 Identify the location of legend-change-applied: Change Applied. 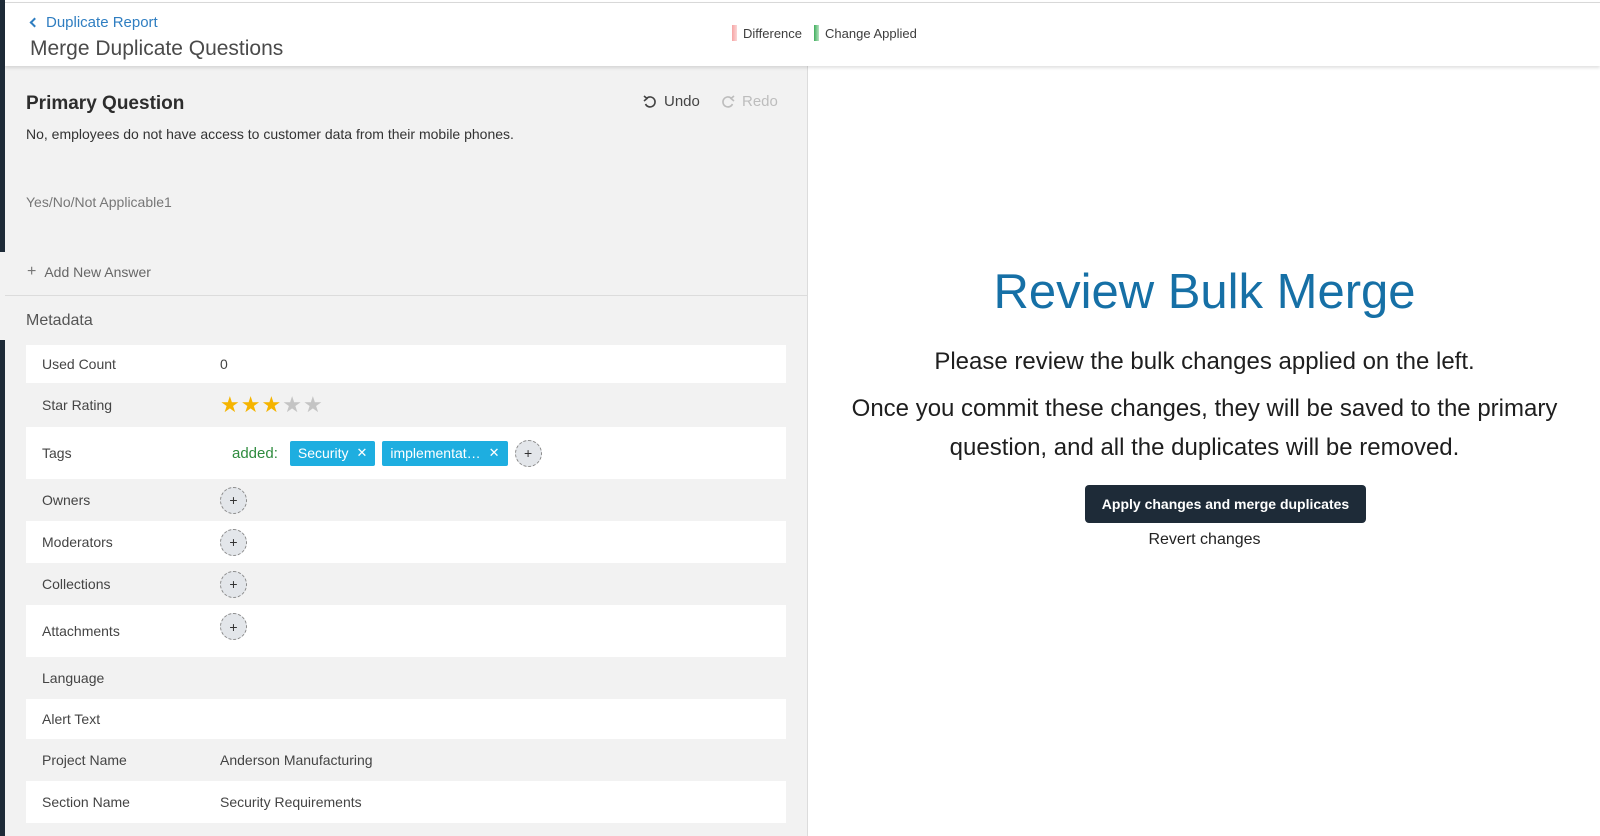
(871, 33).